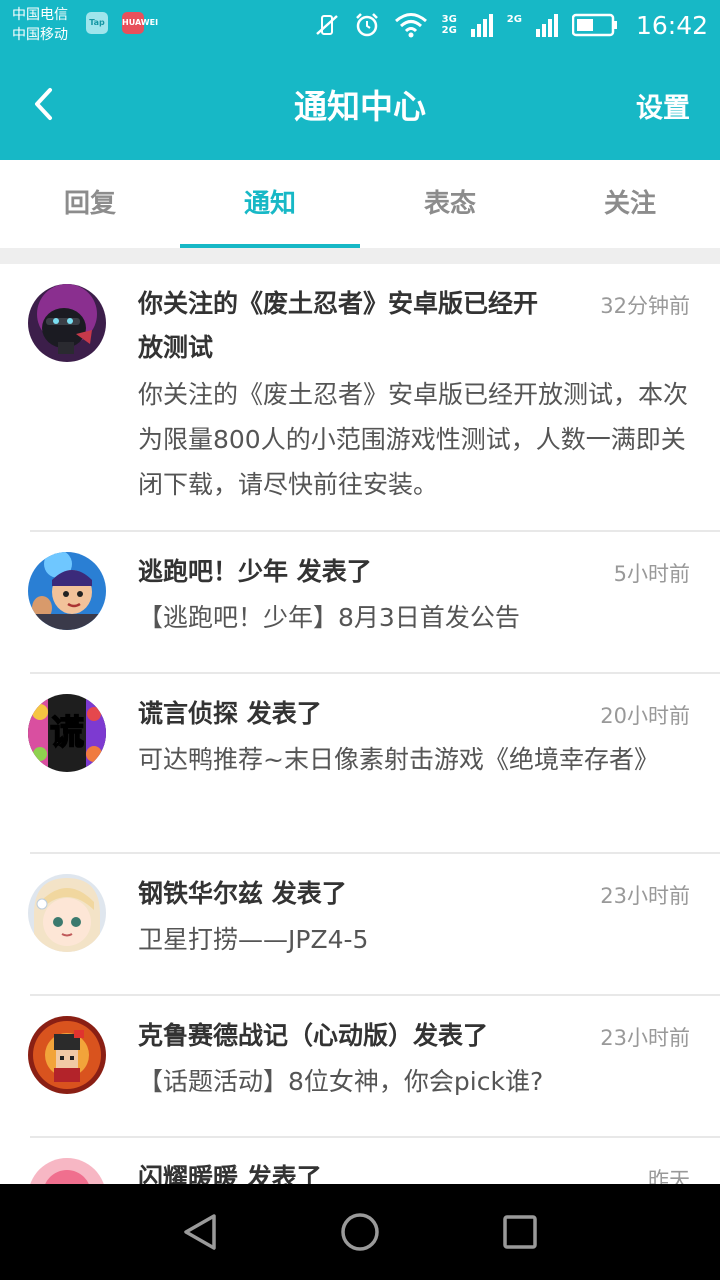  I want to click on crusaders-quest-game-icon, so click(67, 1055).